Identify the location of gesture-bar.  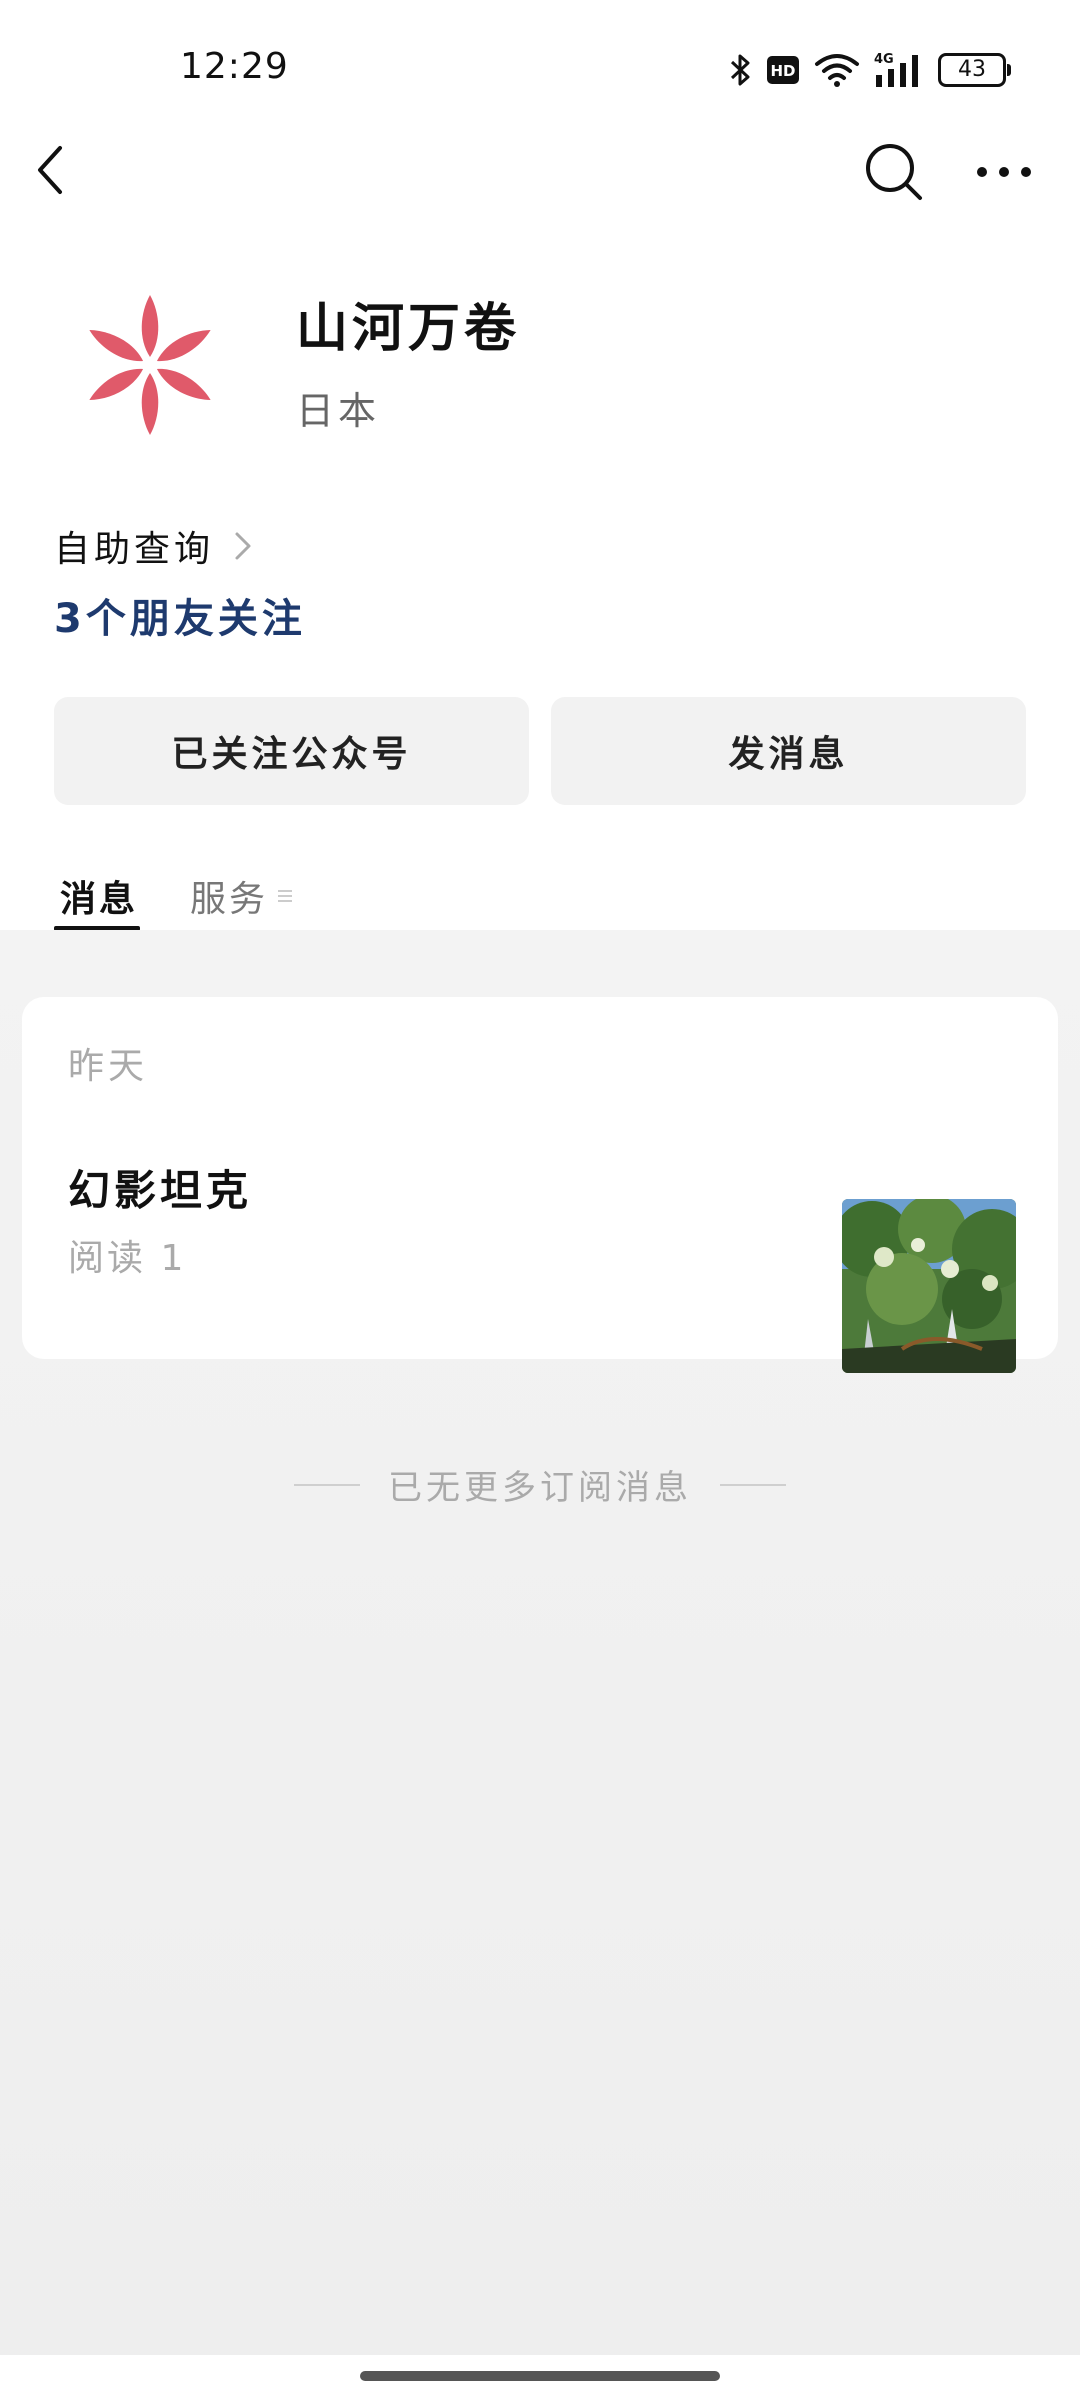
(540, 2377).